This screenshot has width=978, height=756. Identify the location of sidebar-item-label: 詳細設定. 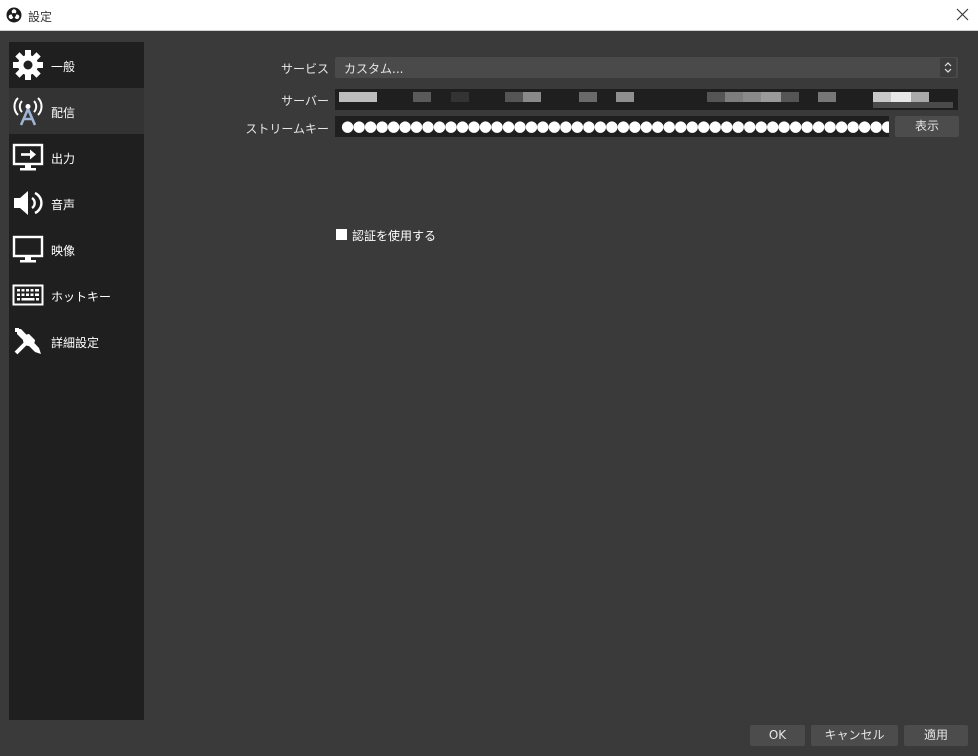
(75, 343).